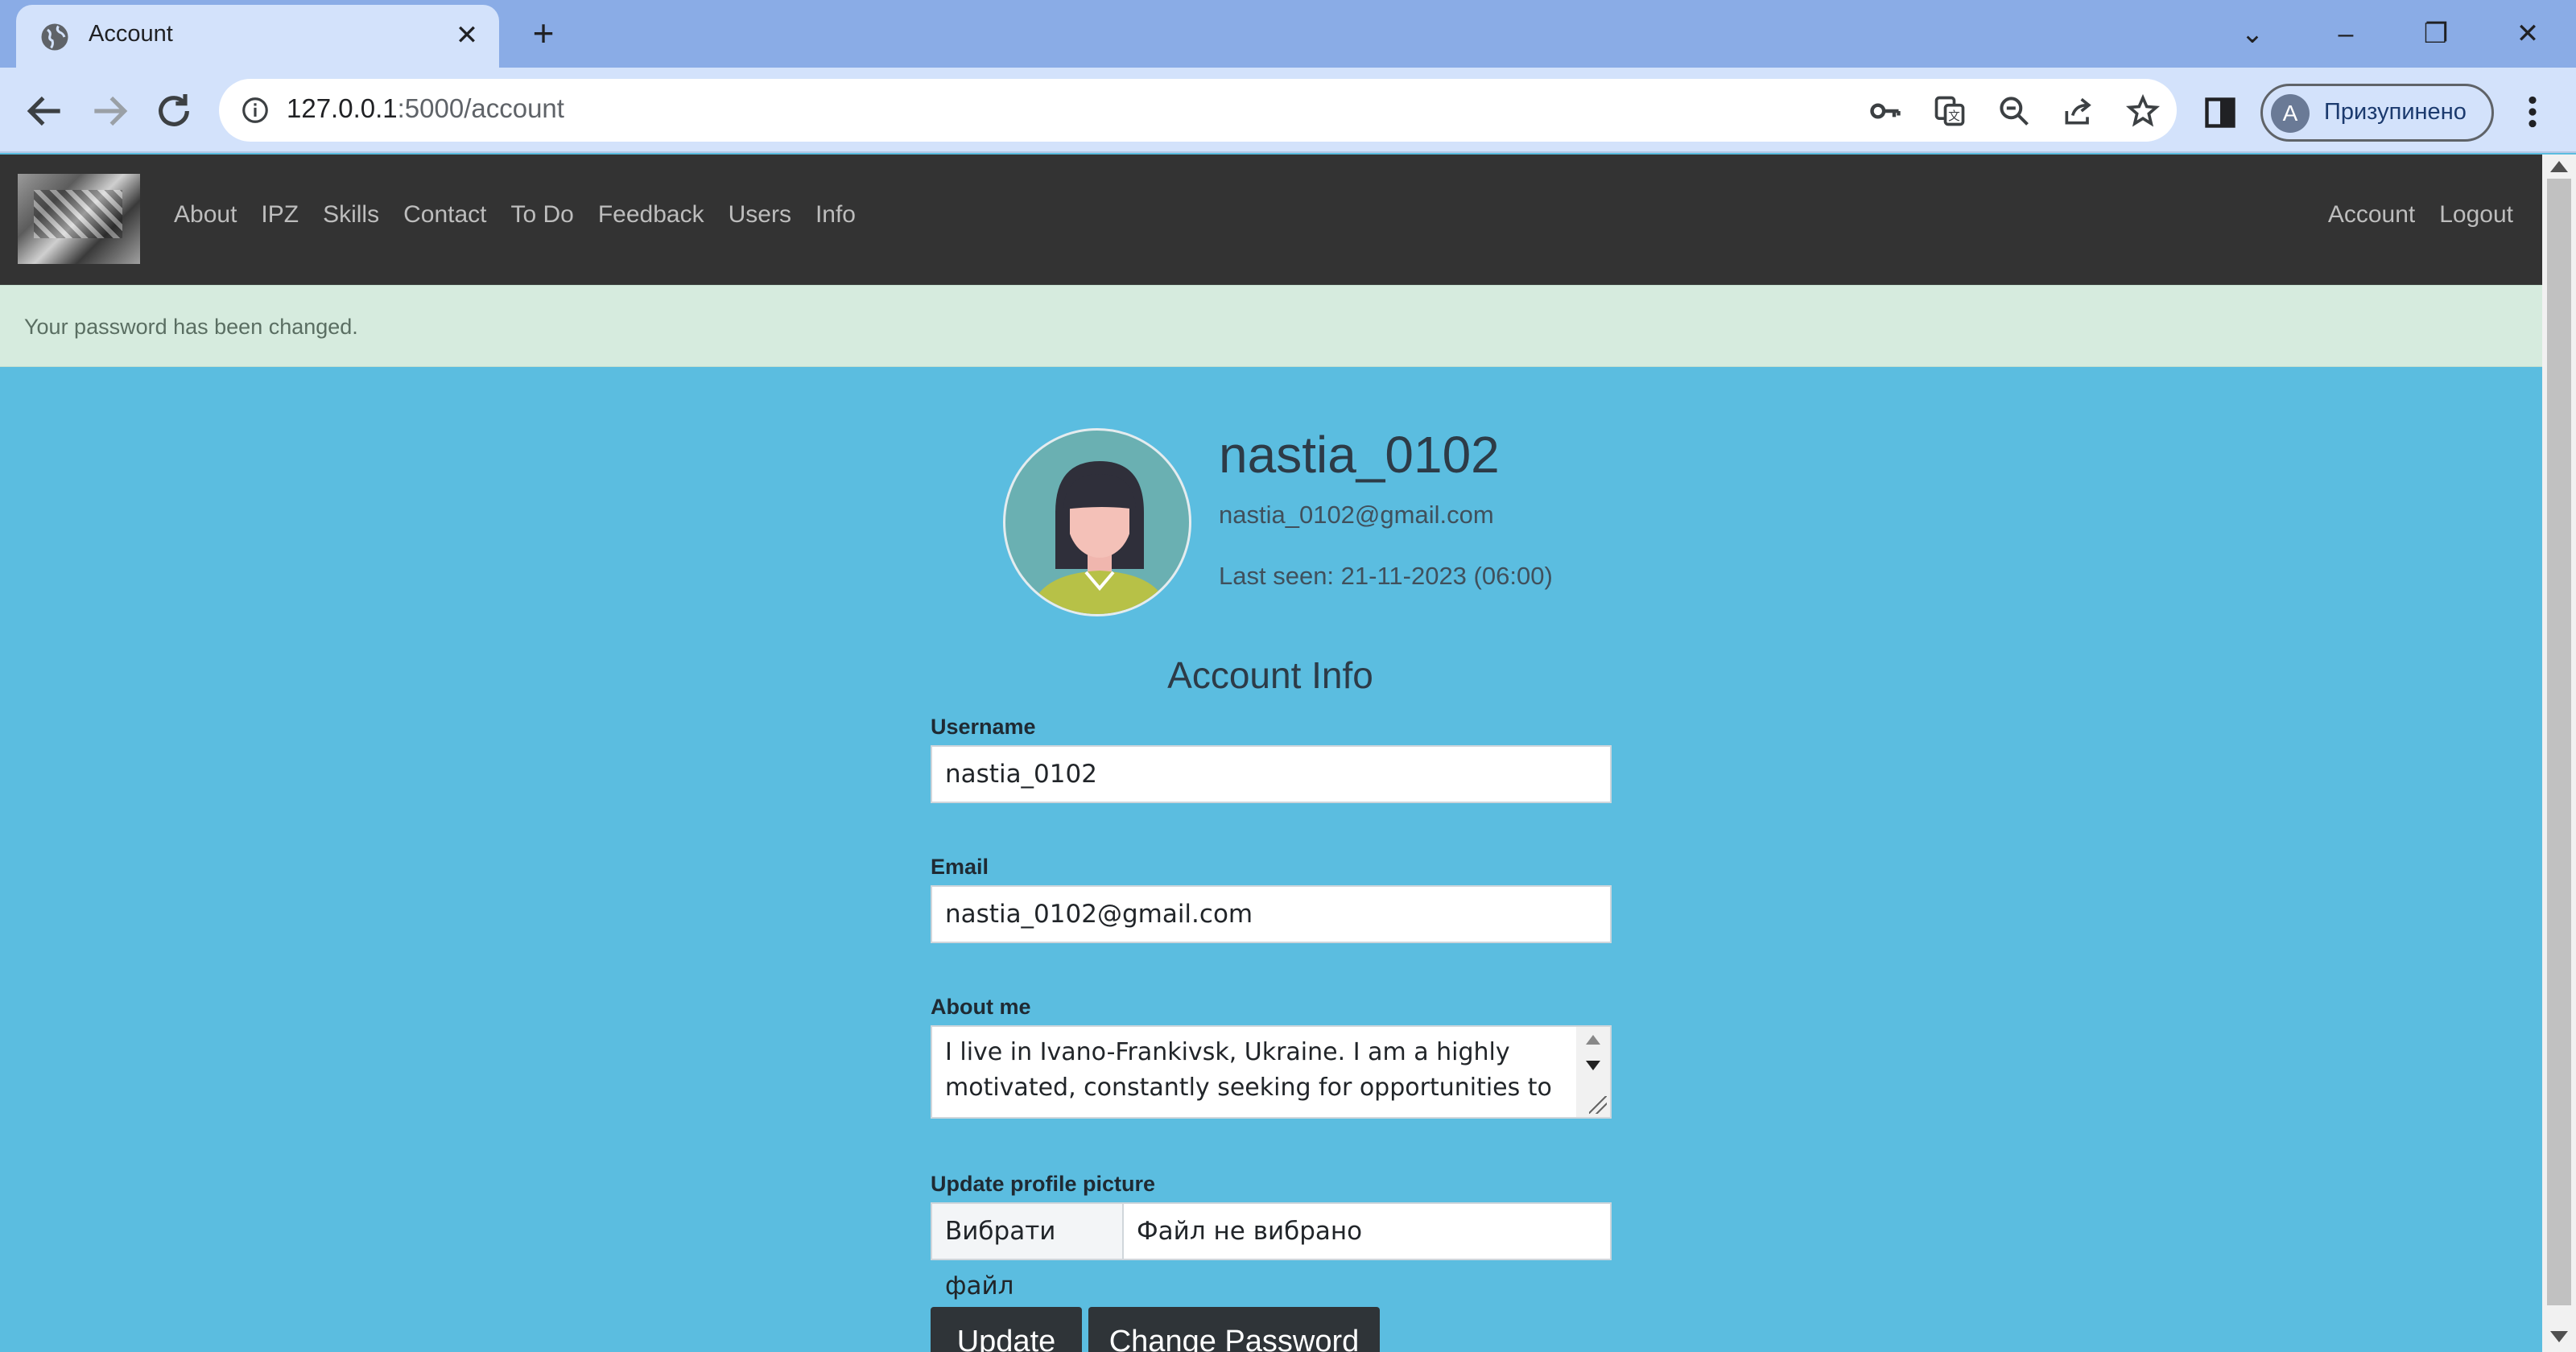 This screenshot has height=1352, width=2576. What do you see at coordinates (109, 111) in the screenshot?
I see `forward-arrow-icon` at bounding box center [109, 111].